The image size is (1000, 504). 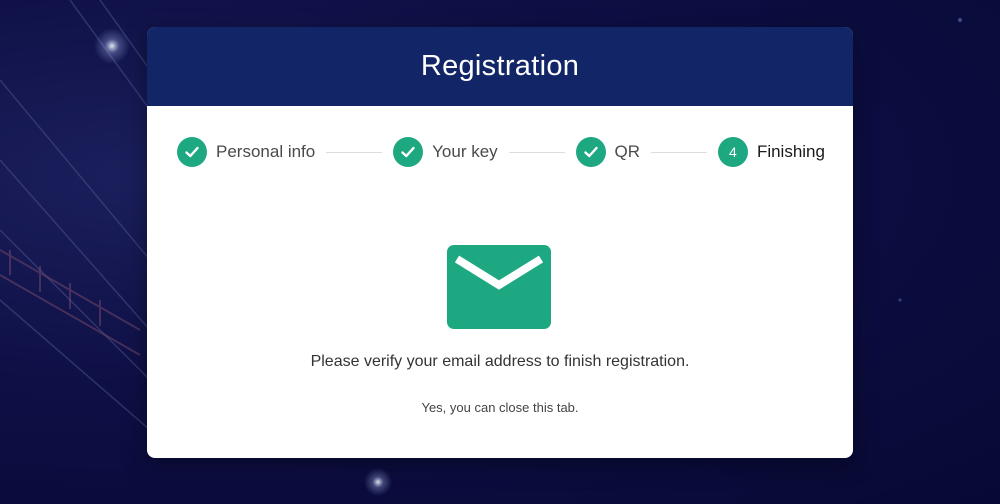 I want to click on step-qr: QR, so click(x=608, y=152).